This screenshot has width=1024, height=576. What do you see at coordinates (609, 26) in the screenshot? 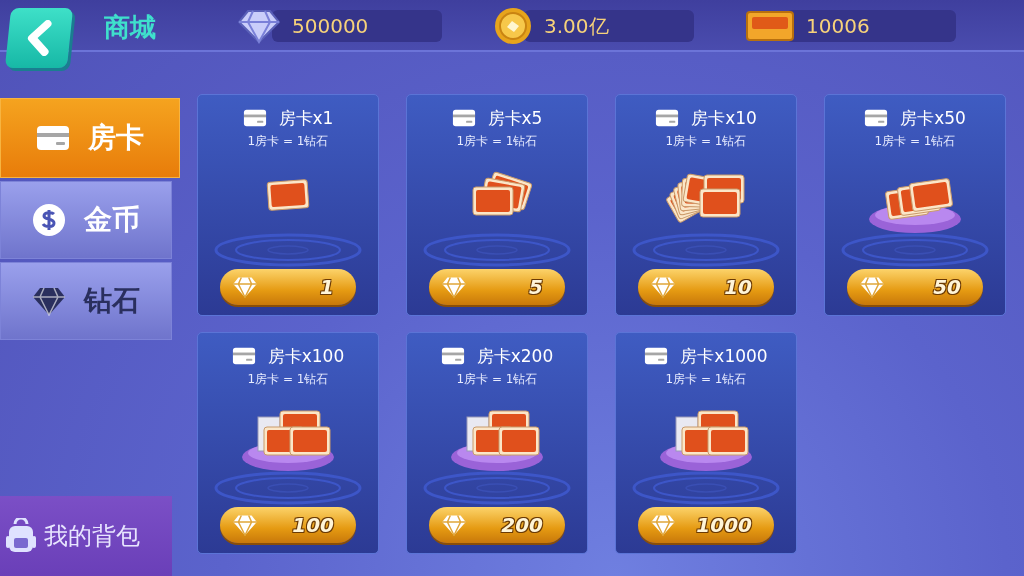
I see `balance-value: 3.00亿` at bounding box center [609, 26].